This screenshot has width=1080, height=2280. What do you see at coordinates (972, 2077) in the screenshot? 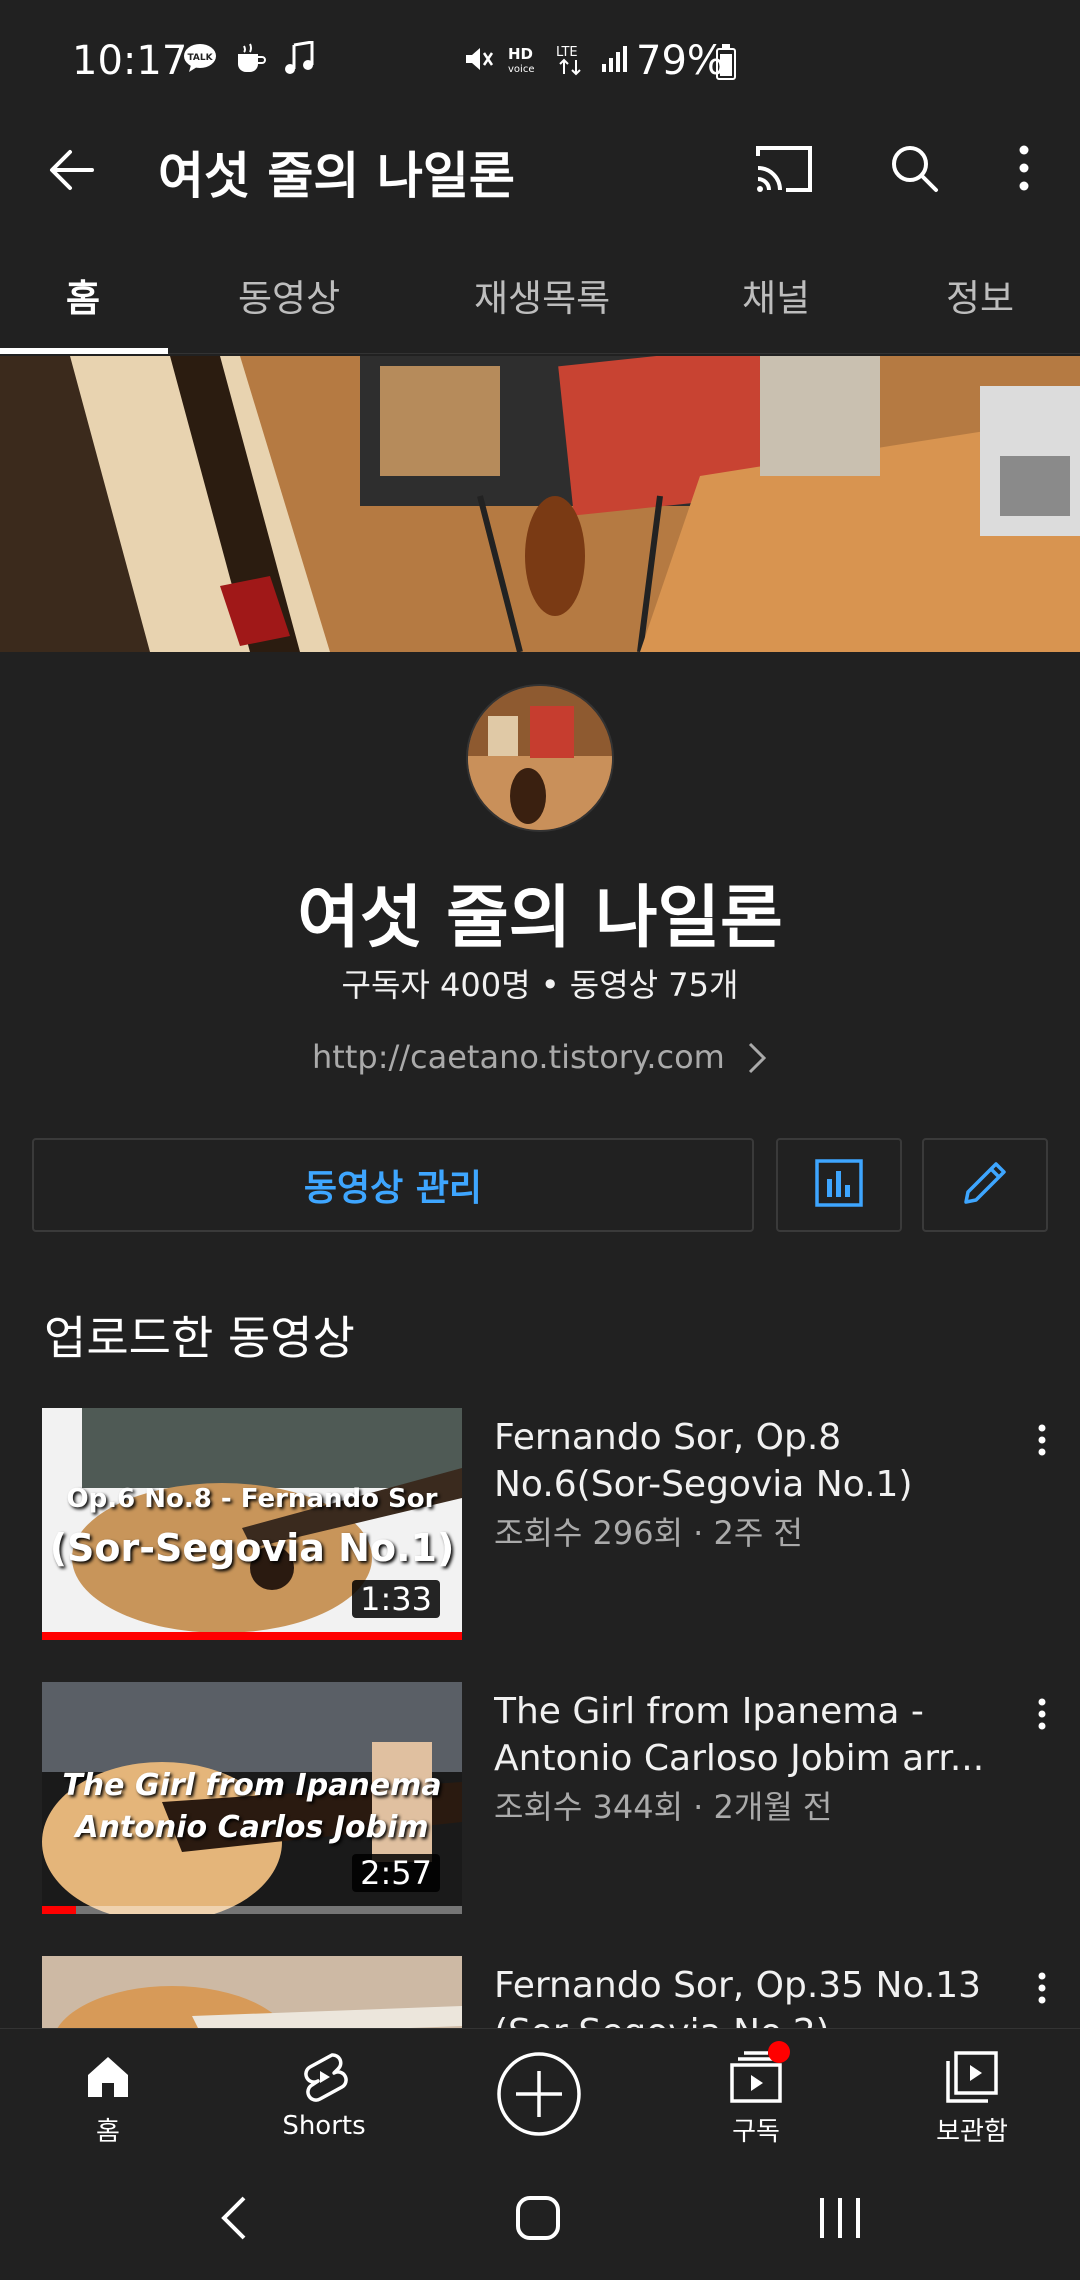
I see `library-icon` at bounding box center [972, 2077].